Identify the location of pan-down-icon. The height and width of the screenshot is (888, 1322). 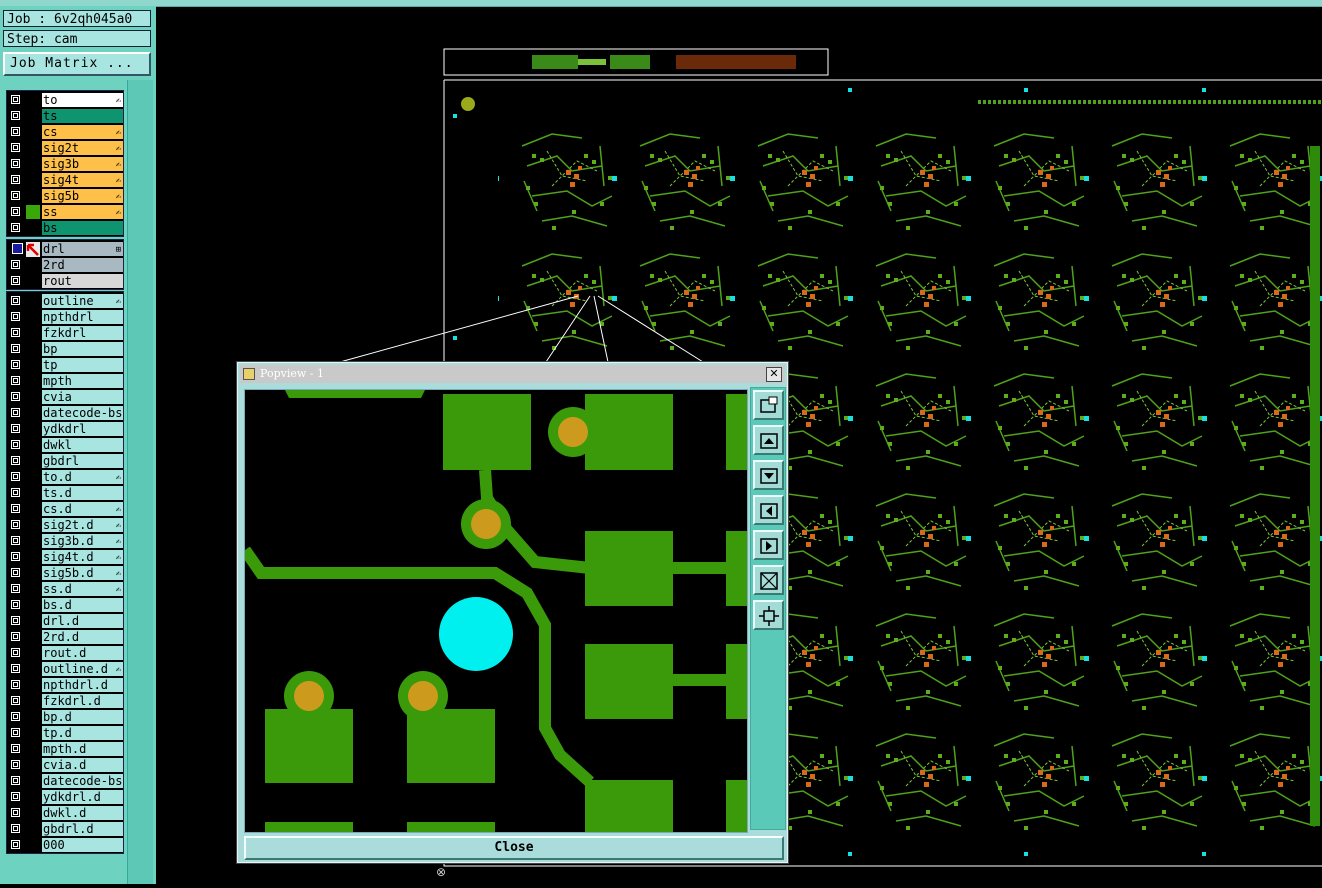
(768, 475).